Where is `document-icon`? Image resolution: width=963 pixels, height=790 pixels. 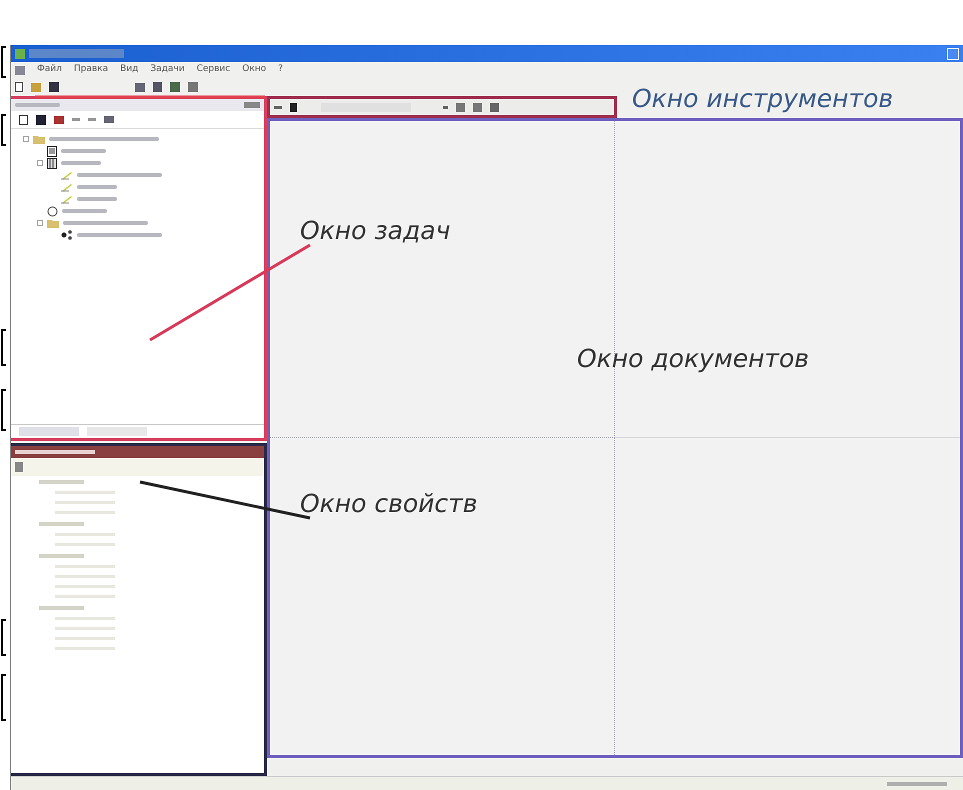
document-icon is located at coordinates (52, 163).